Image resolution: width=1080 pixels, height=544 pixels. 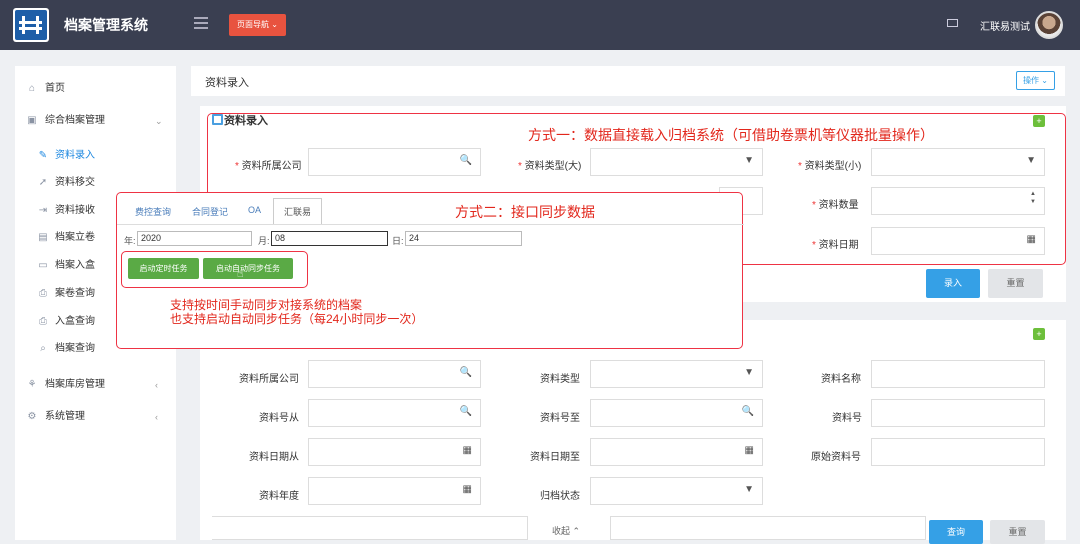 What do you see at coordinates (210, 211) in the screenshot?
I see `tab-contract-register: 合同登记` at bounding box center [210, 211].